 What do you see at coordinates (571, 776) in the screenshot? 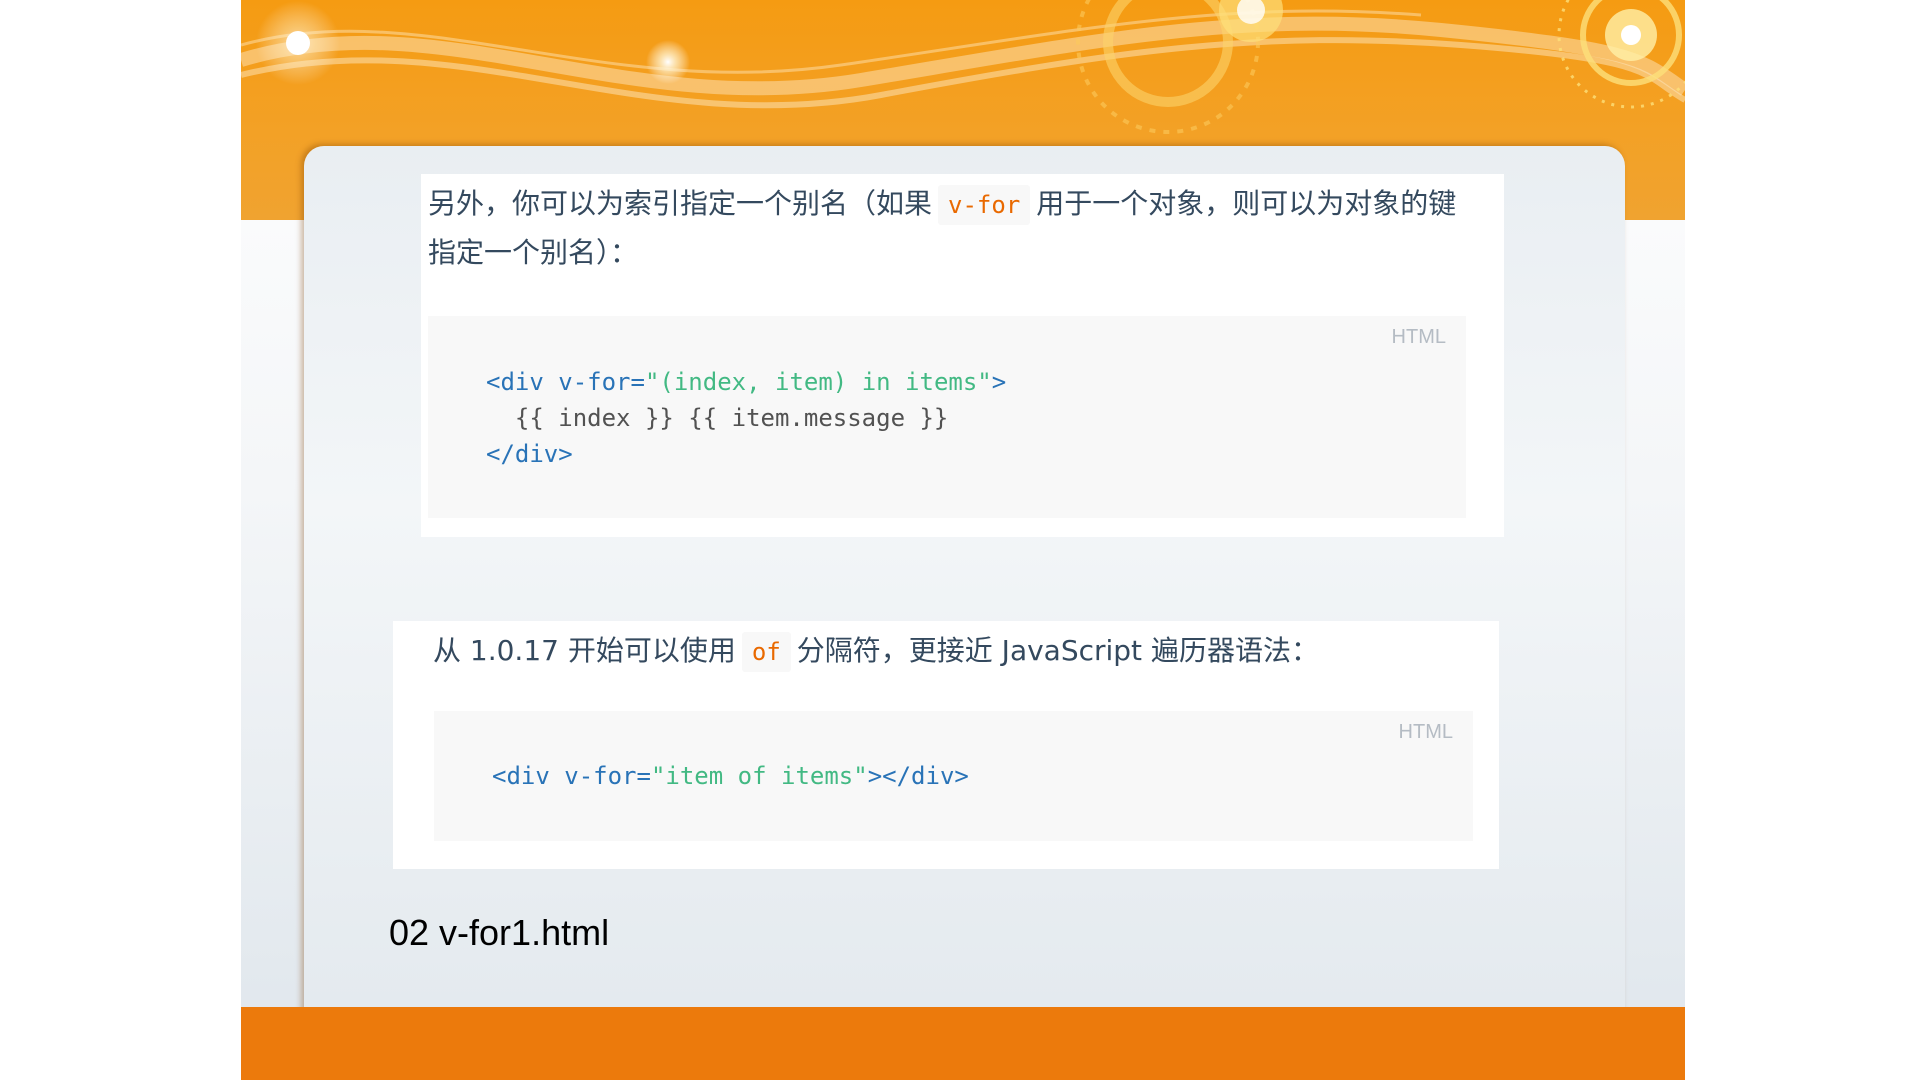
I see `code-open: <div v-for=` at bounding box center [571, 776].